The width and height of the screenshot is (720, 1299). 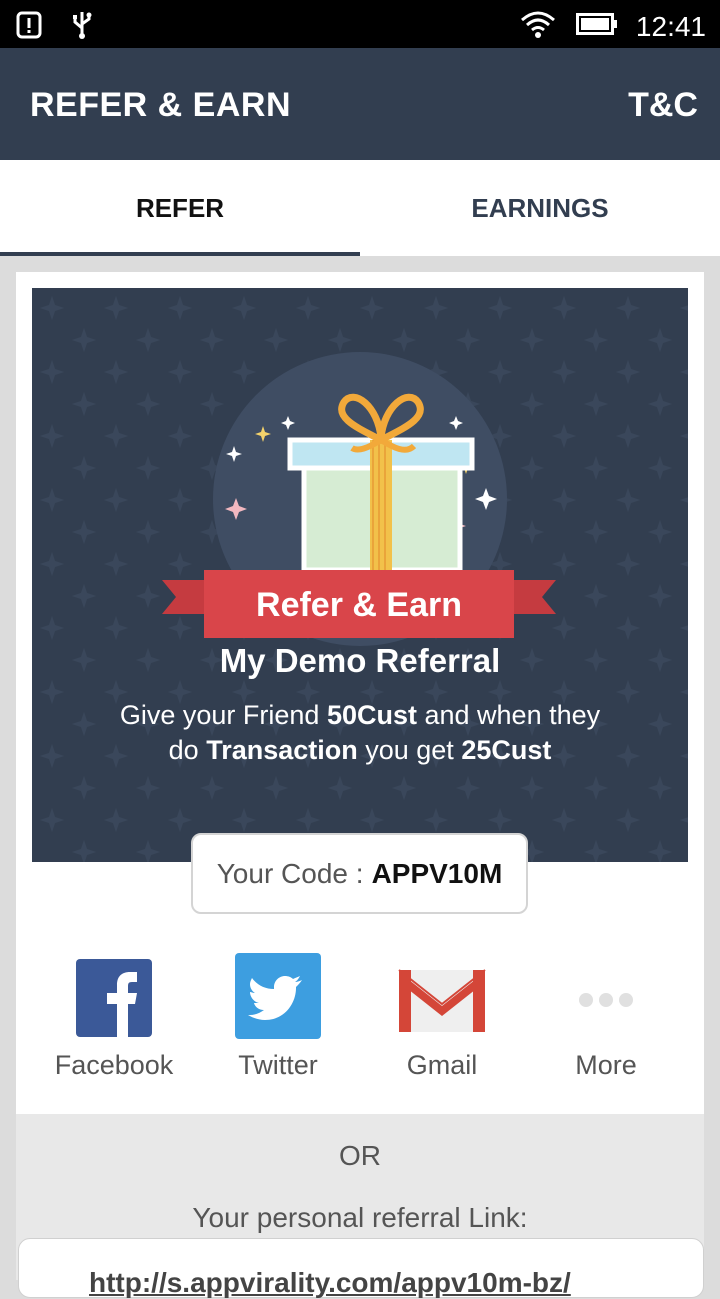 I want to click on share-facebook: Facebook, so click(x=114, y=1028).